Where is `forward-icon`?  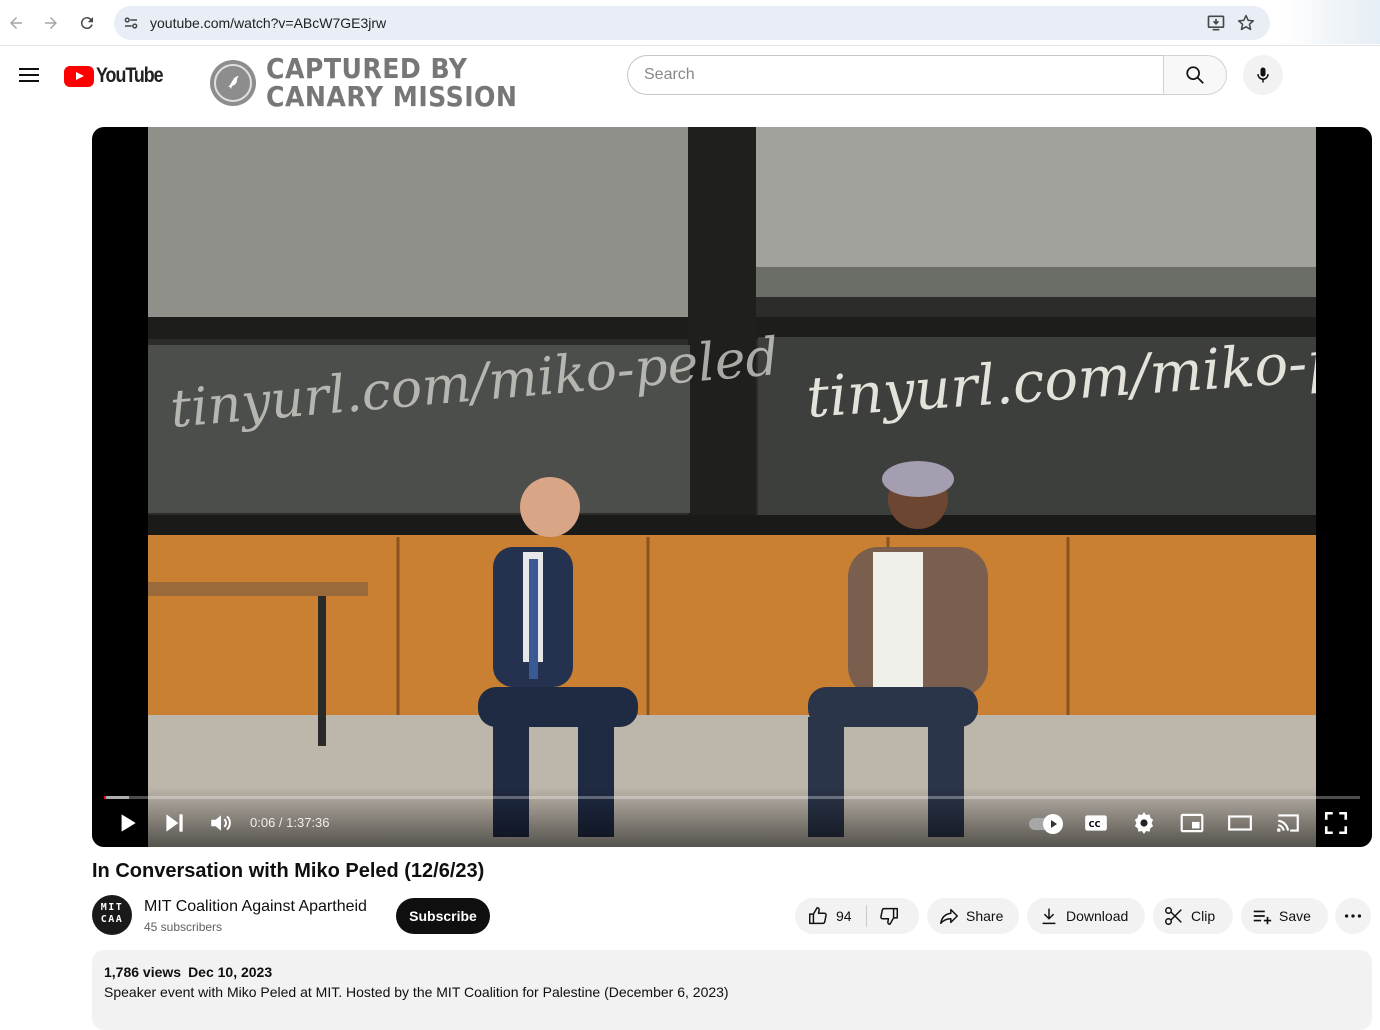 forward-icon is located at coordinates (51, 23).